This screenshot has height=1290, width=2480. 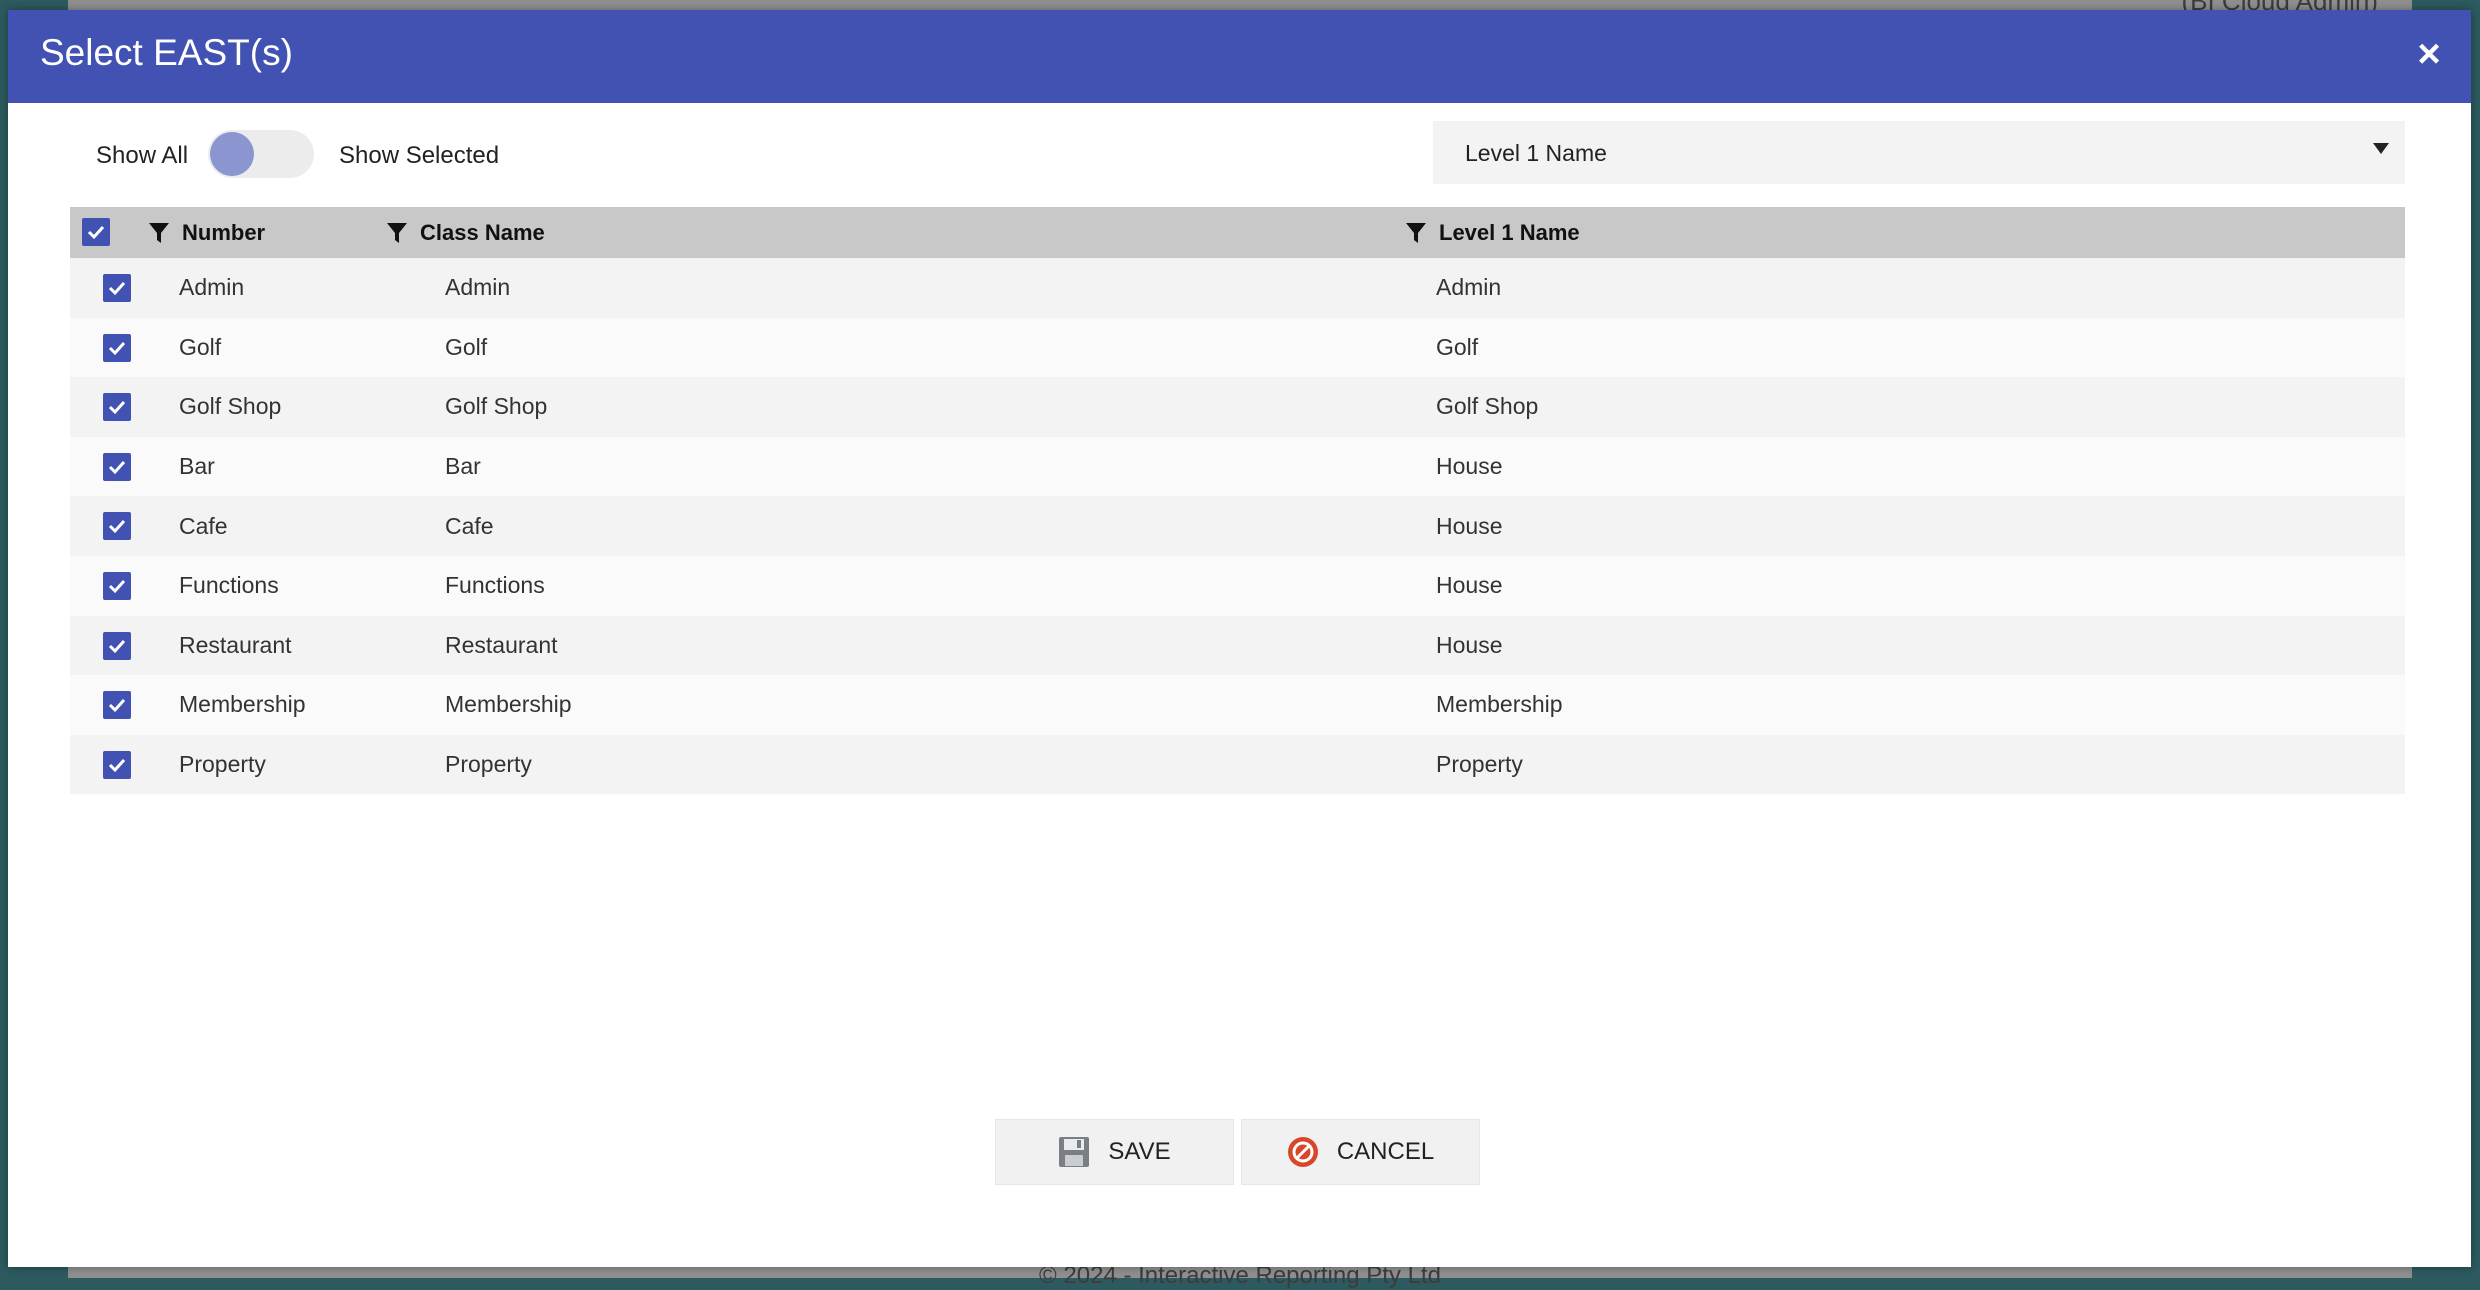 I want to click on table-row: Admin Admin Admin, so click(x=1237, y=288).